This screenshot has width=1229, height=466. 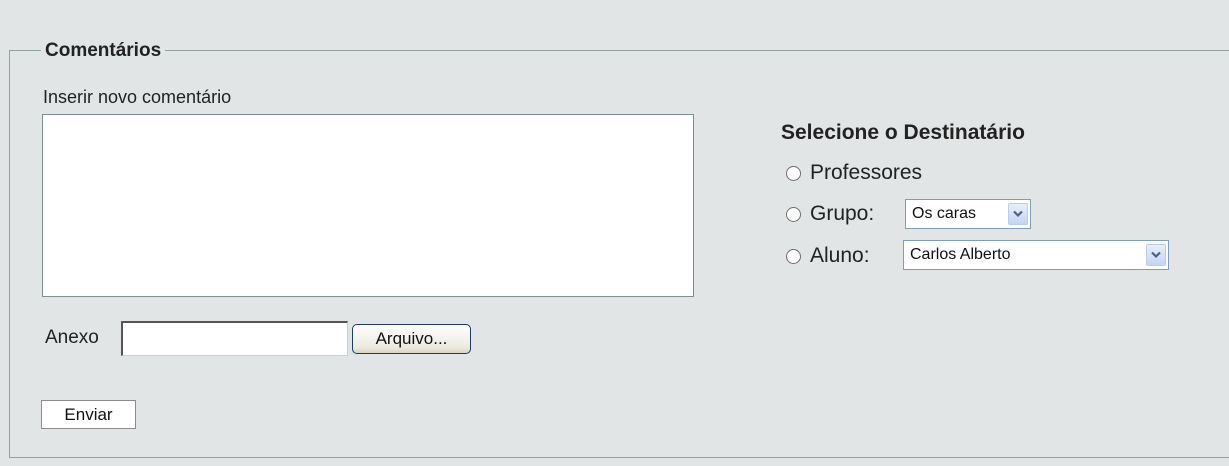 What do you see at coordinates (234, 338) in the screenshot?
I see `attachment-file-input` at bounding box center [234, 338].